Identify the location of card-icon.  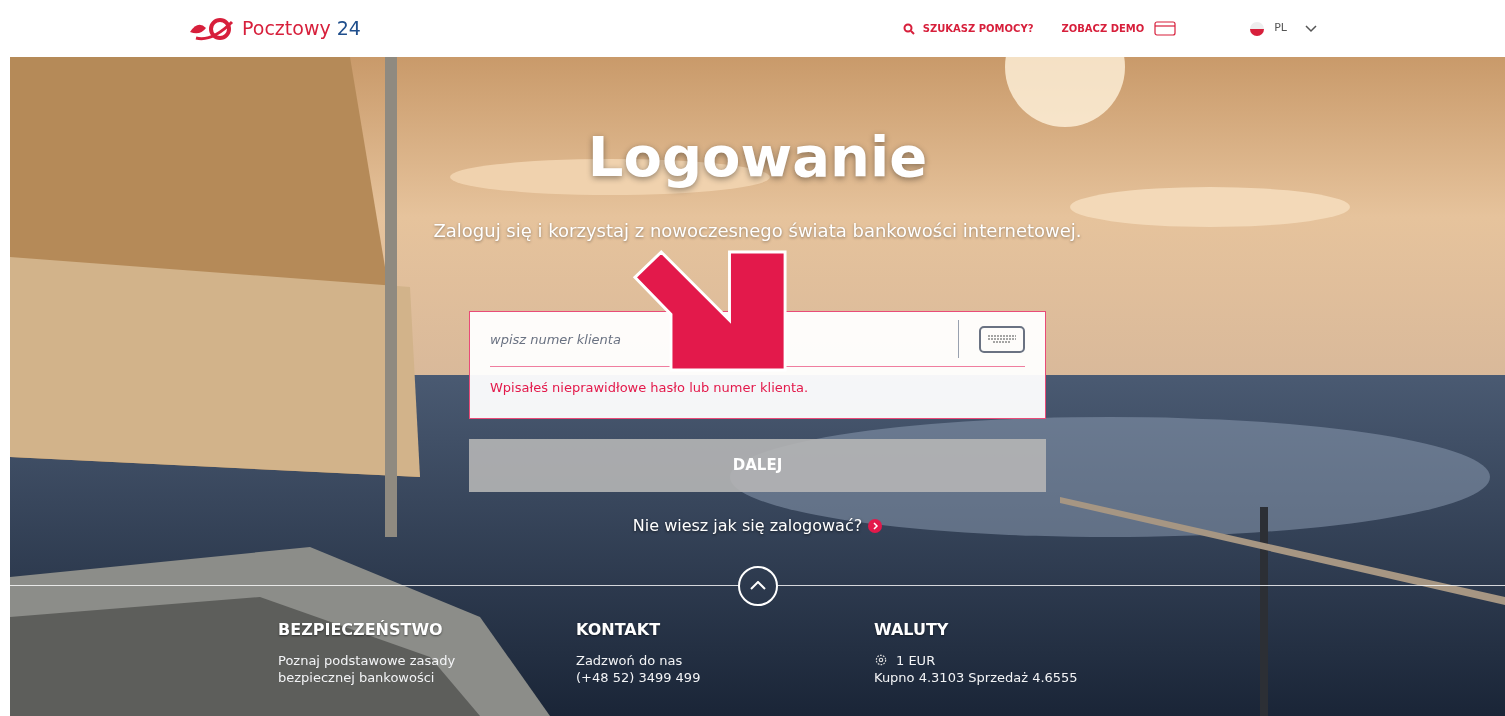
(1165, 28).